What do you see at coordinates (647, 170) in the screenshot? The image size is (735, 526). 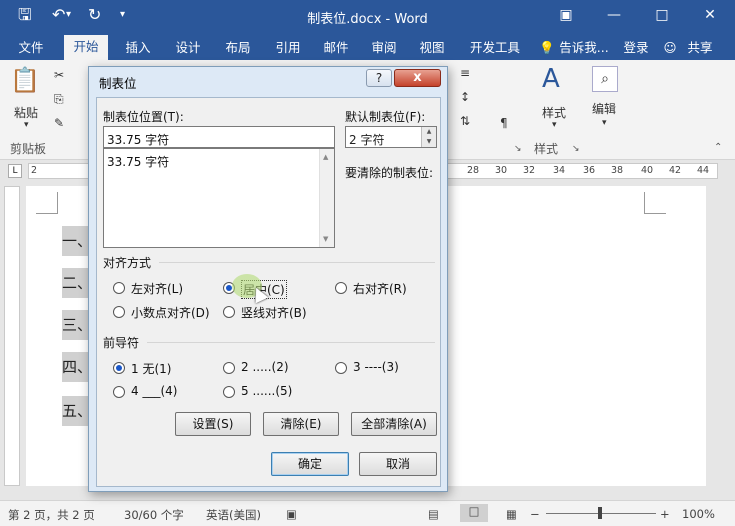 I see `ruler-number: 40` at bounding box center [647, 170].